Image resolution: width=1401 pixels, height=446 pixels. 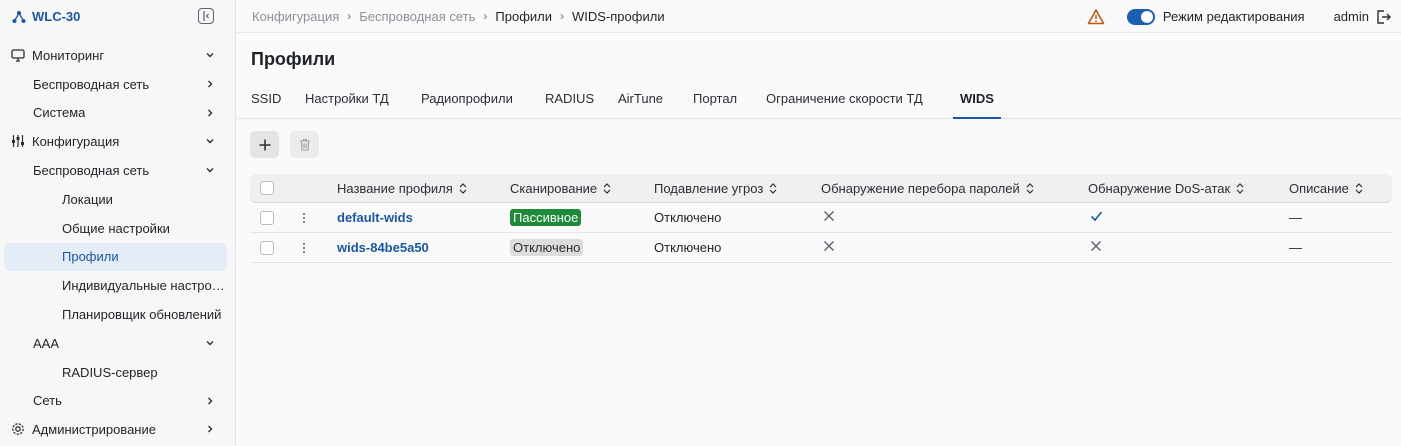 I want to click on column-header-label: Описание, so click(x=1319, y=188).